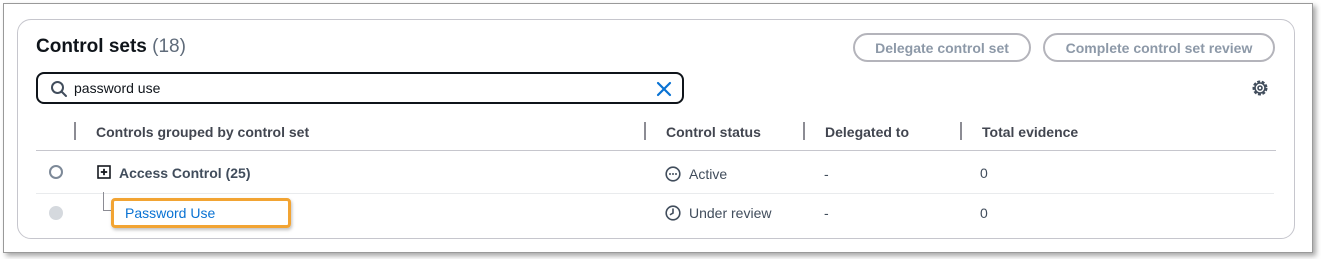 This screenshot has width=1321, height=259. I want to click on column-header-delegated-to: Delegated to, so click(867, 132).